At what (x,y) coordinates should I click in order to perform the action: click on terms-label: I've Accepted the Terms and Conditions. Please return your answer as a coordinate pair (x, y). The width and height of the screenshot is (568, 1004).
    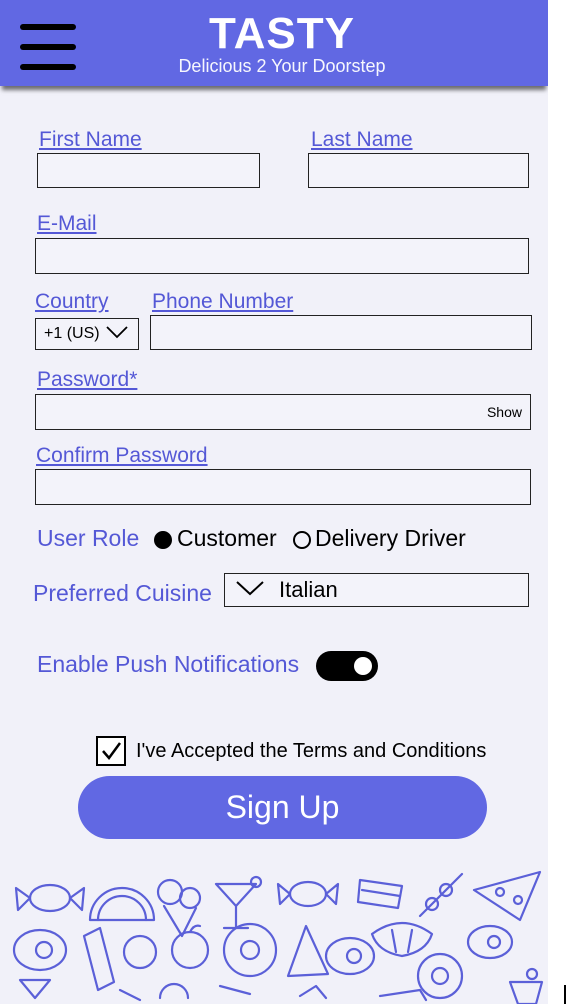
    Looking at the image, I should click on (311, 751).